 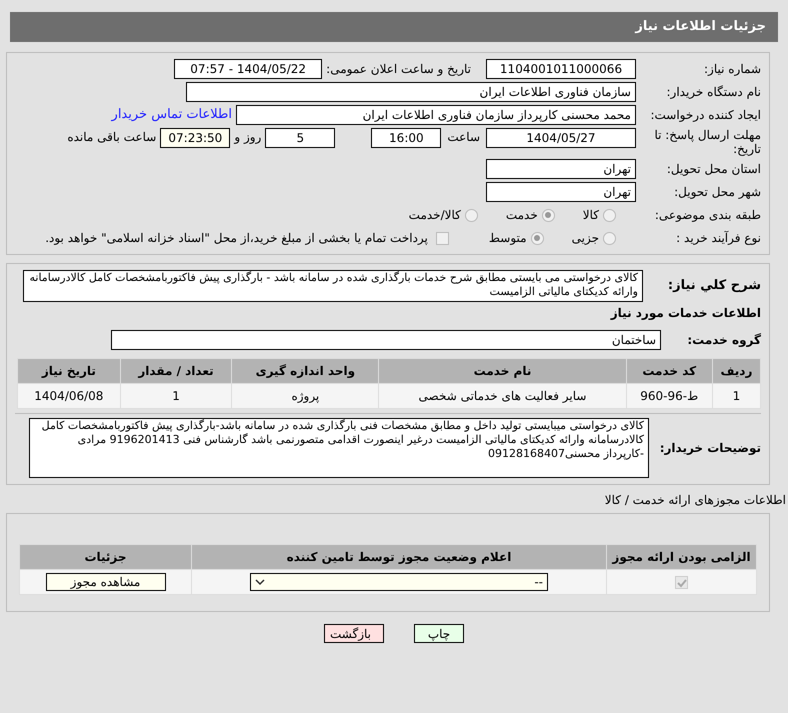 What do you see at coordinates (585, 238) in the screenshot?
I see `field-label: جزیی` at bounding box center [585, 238].